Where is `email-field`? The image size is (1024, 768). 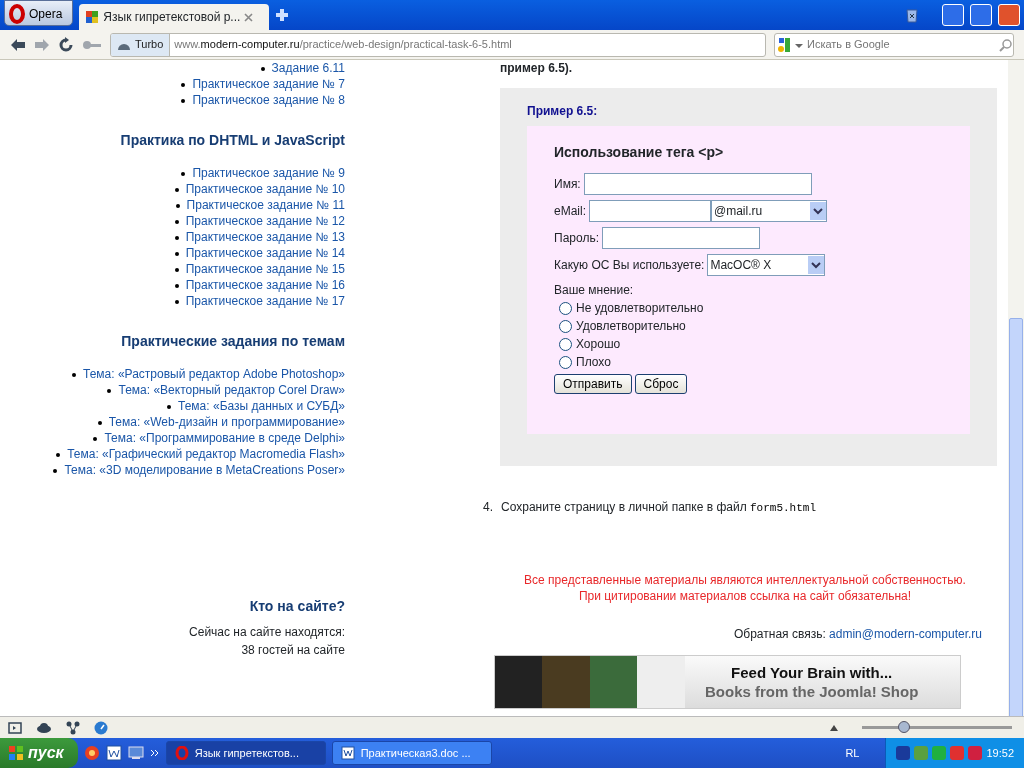 email-field is located at coordinates (650, 211).